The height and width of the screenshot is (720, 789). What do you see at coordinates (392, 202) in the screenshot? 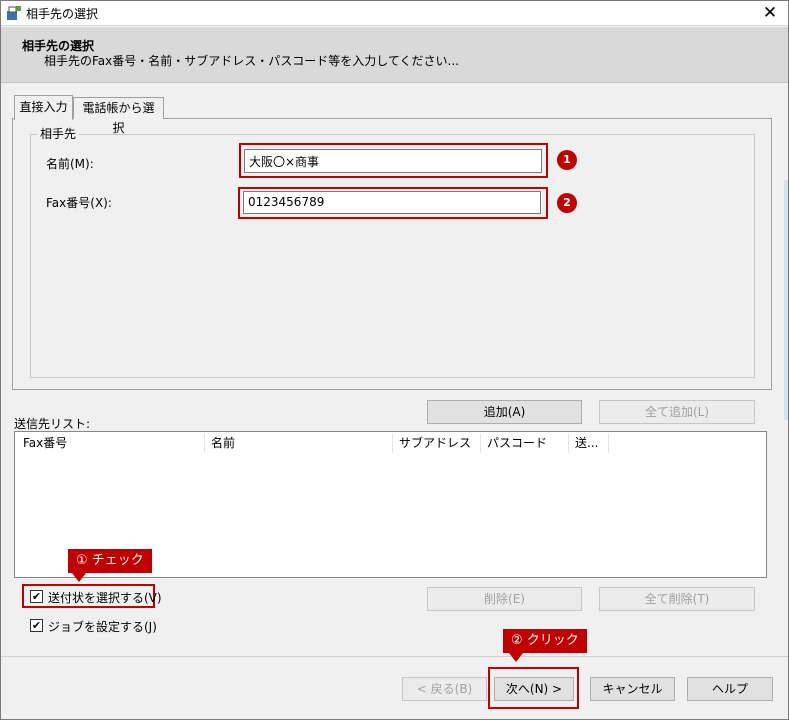
I see `fax-number-field: 0123456789` at bounding box center [392, 202].